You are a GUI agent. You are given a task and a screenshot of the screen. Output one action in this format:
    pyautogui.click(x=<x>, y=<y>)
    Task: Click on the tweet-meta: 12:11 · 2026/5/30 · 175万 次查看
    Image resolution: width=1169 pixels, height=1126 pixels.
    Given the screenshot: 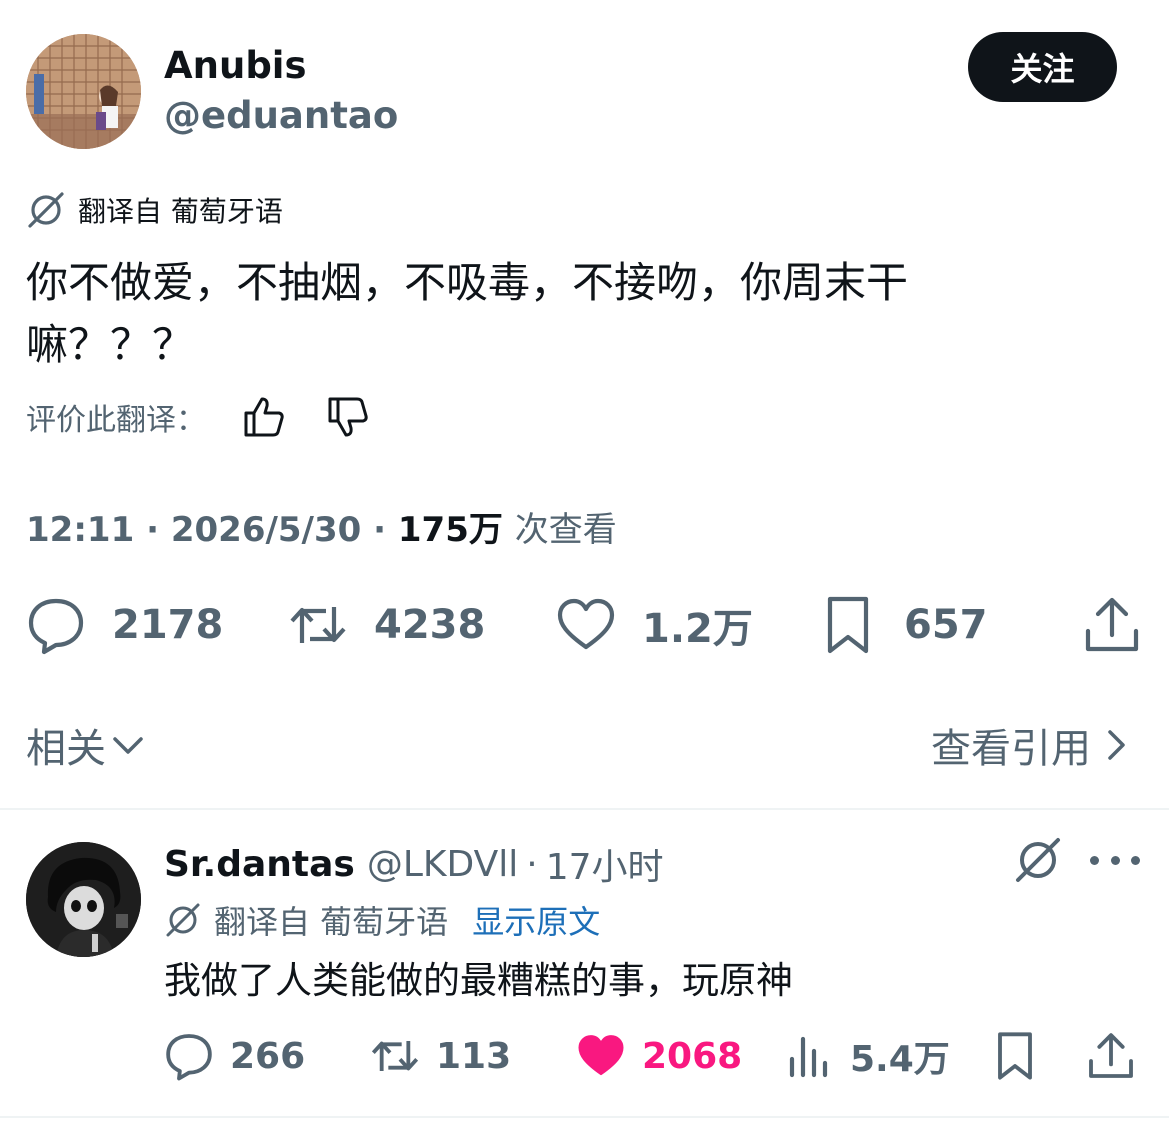 What is the action you would take?
    pyautogui.click(x=321, y=526)
    